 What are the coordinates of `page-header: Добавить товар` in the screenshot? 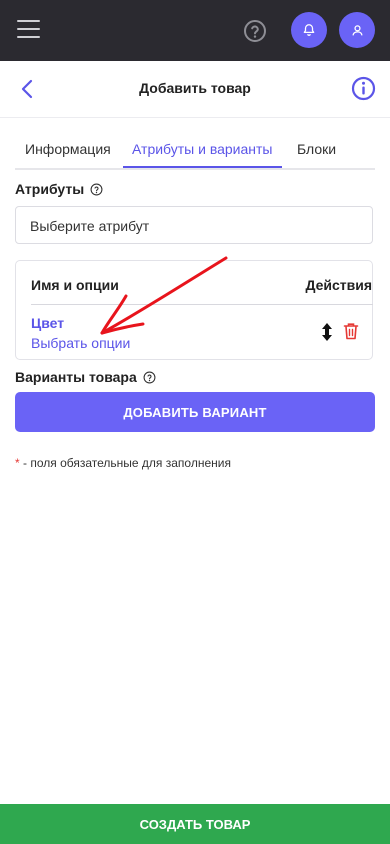 It's located at (195, 89).